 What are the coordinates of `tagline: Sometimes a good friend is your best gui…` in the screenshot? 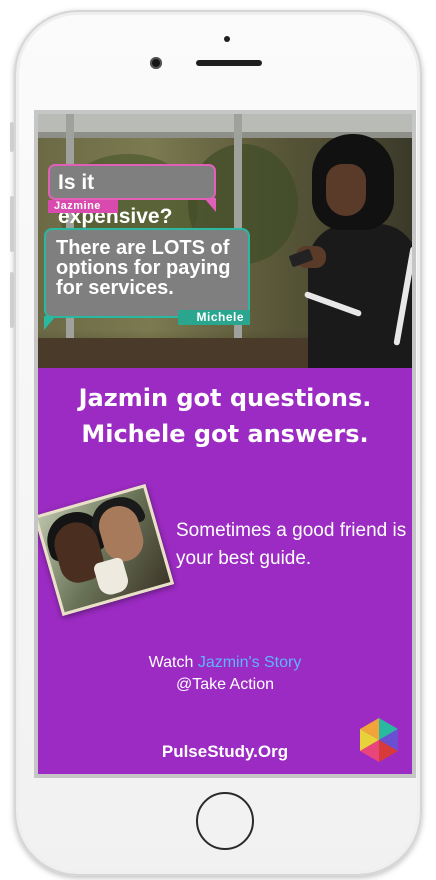 It's located at (291, 544).